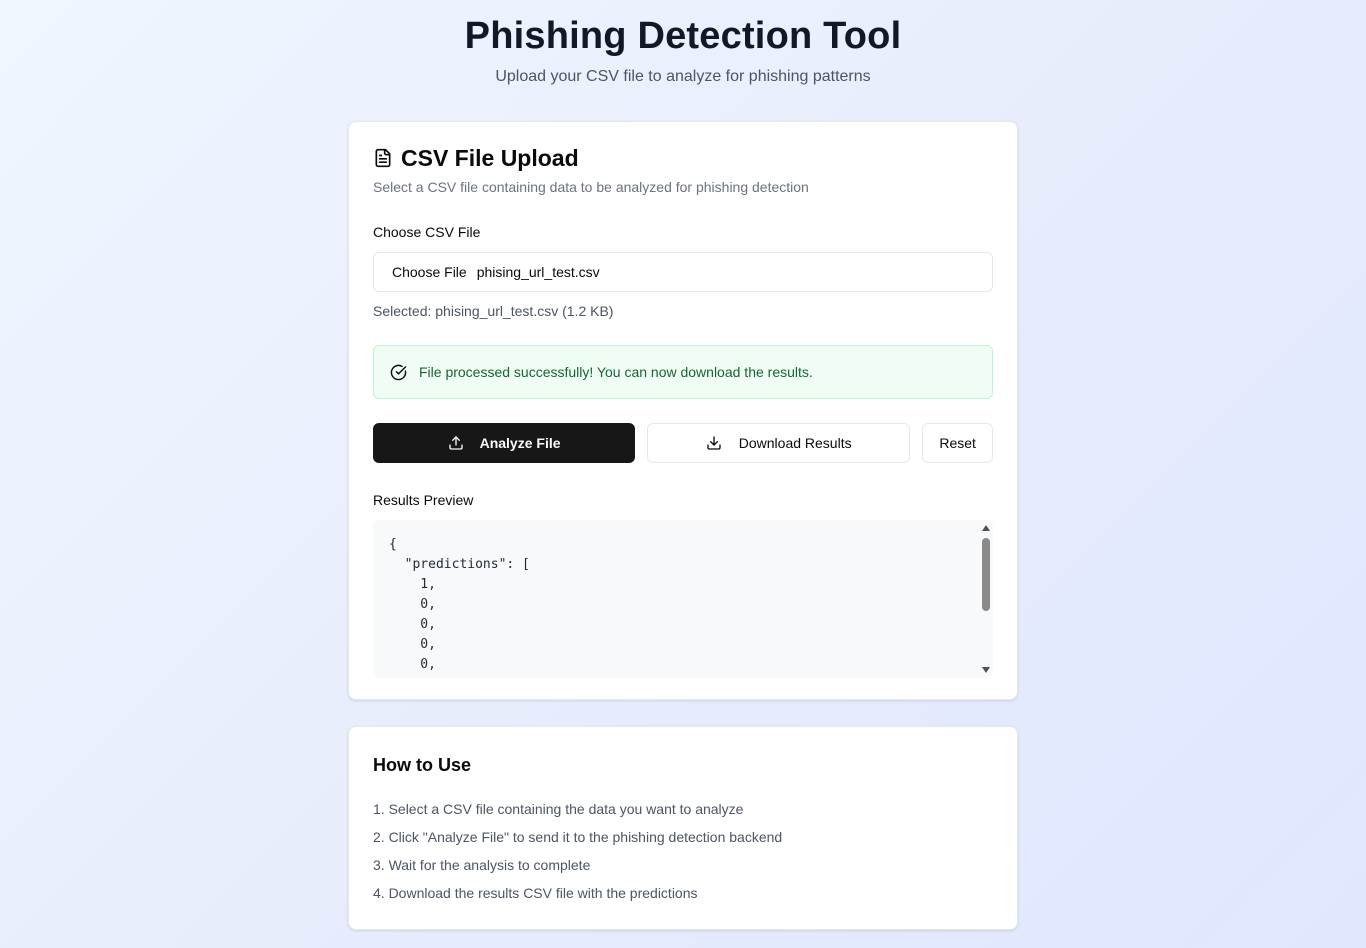 This screenshot has height=948, width=1366. Describe the element at coordinates (520, 443) in the screenshot. I see `analyze-file-label: Analyze File` at that location.